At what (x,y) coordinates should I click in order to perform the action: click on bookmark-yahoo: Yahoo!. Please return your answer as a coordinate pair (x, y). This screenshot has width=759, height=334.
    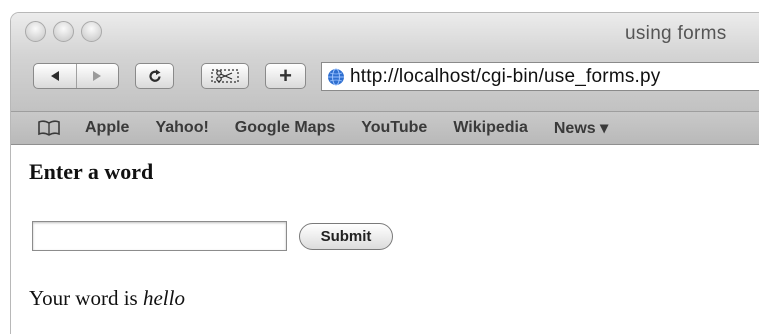
    Looking at the image, I should click on (181, 128).